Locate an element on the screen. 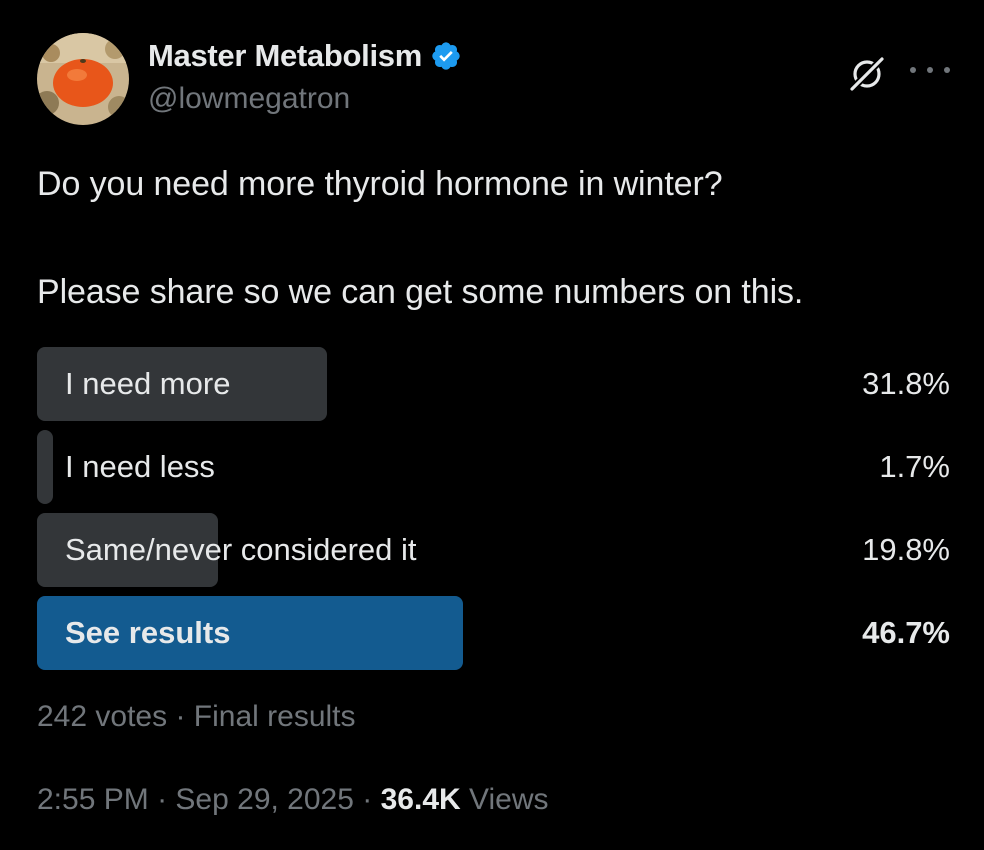  poll-option-2: I need less 1.7% is located at coordinates (493, 467).